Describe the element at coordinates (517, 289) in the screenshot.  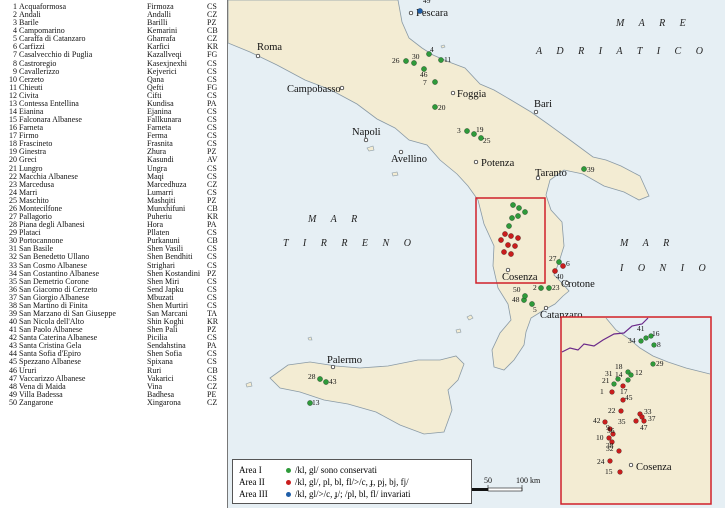
I see `locality-number-label: 50` at that location.